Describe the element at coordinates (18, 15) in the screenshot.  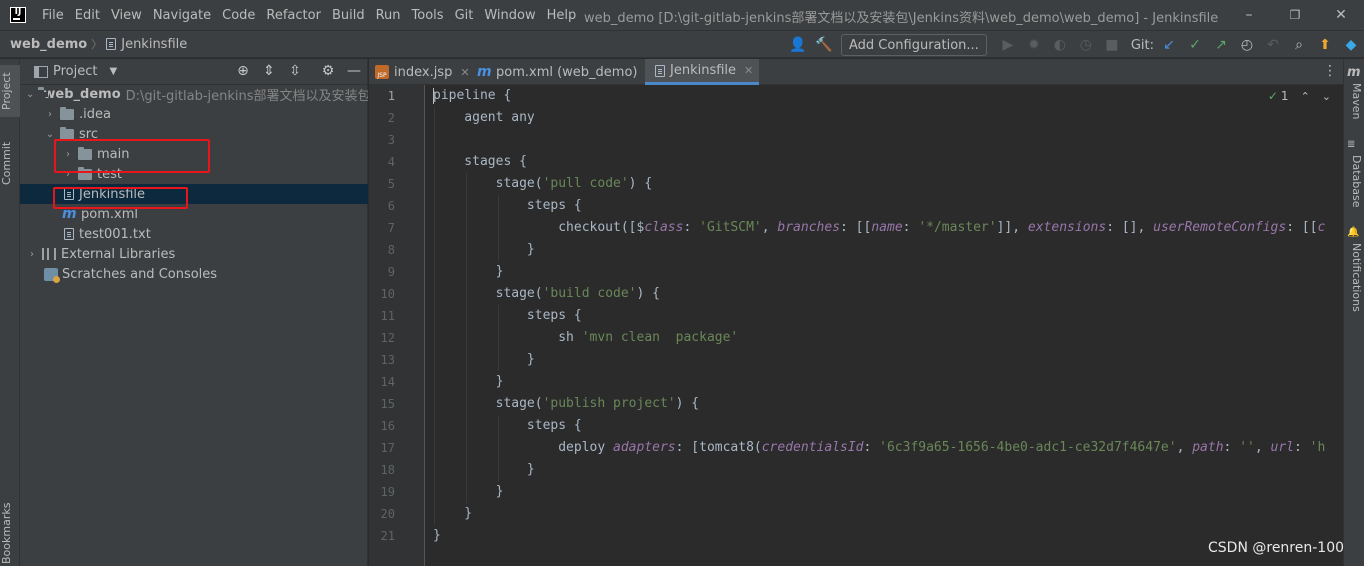
I see `intellij-logo-icon: IJ` at that location.